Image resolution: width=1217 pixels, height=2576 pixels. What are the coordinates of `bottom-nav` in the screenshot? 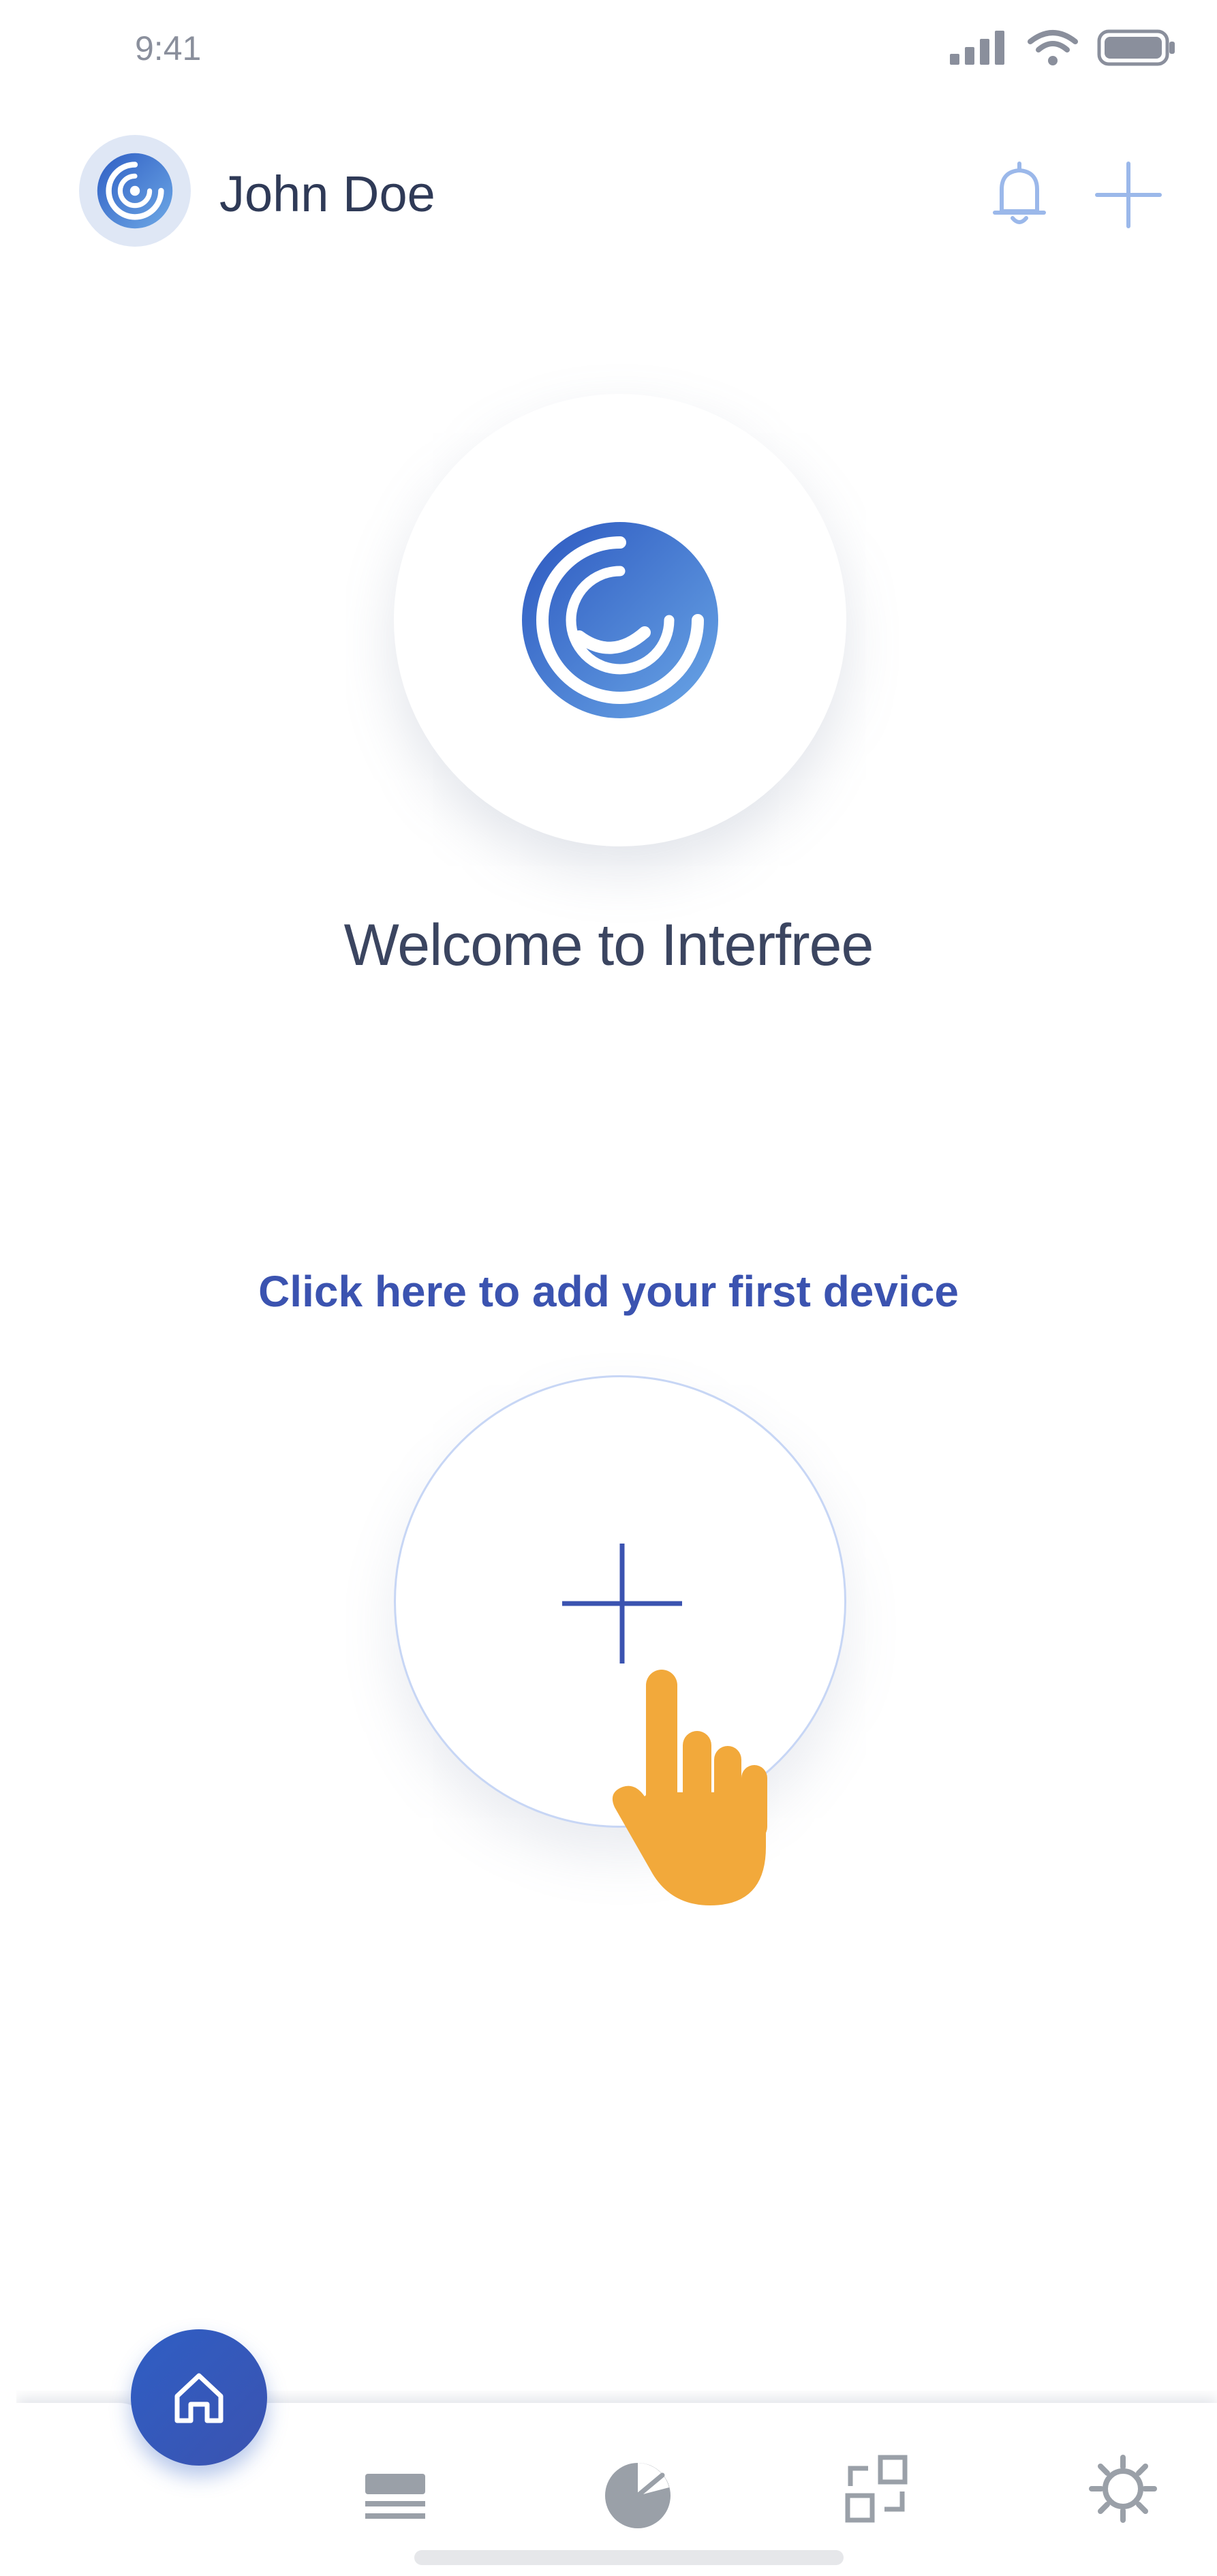 It's located at (616, 2452).